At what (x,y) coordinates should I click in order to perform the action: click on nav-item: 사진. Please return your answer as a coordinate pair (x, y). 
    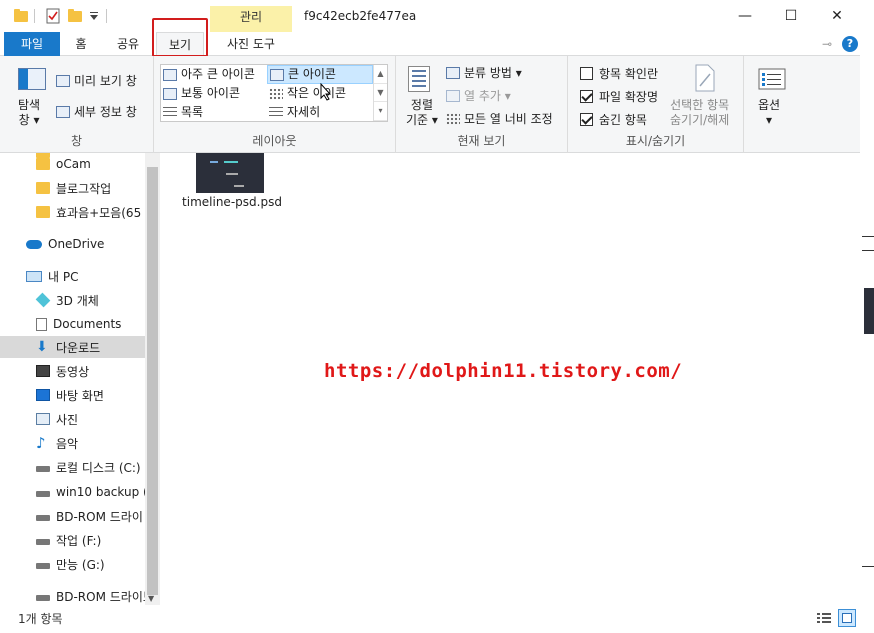
    Looking at the image, I should click on (72, 419).